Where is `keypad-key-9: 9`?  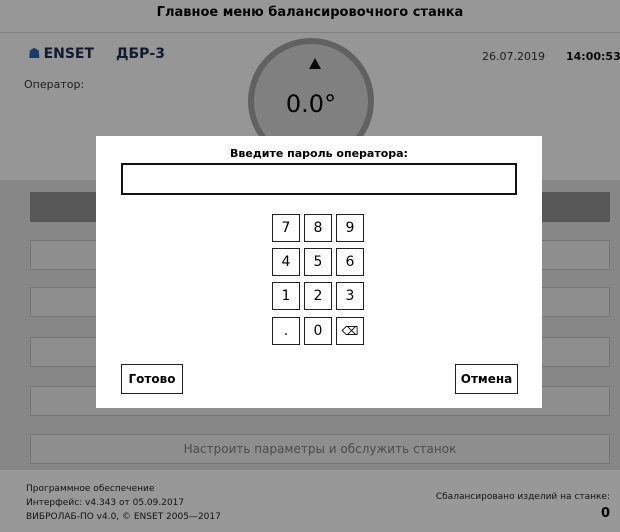 keypad-key-9: 9 is located at coordinates (350, 228).